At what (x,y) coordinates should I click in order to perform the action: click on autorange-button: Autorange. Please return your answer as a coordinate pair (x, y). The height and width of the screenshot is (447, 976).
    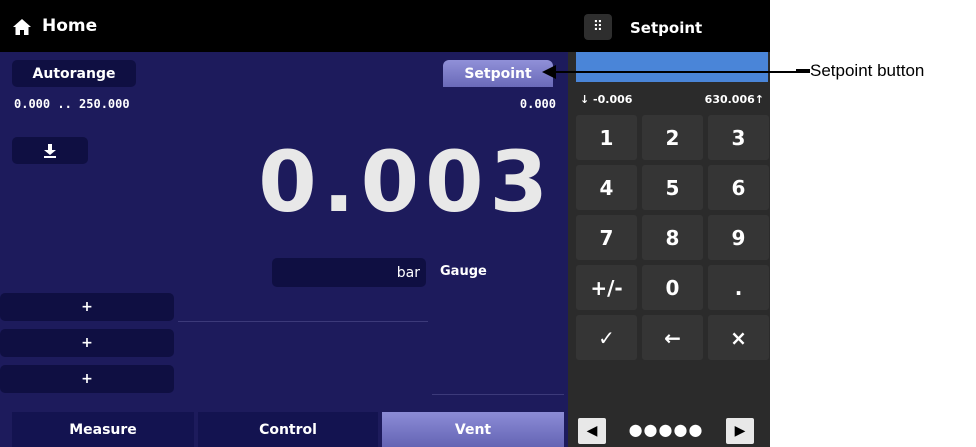
    Looking at the image, I should click on (74, 73).